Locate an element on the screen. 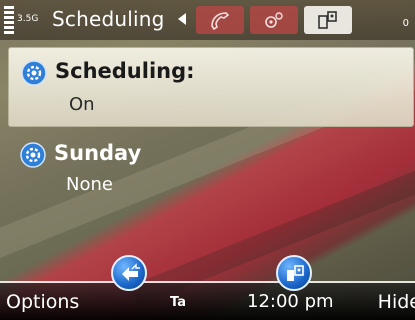 The height and width of the screenshot is (320, 415). phone-icon is located at coordinates (220, 21).